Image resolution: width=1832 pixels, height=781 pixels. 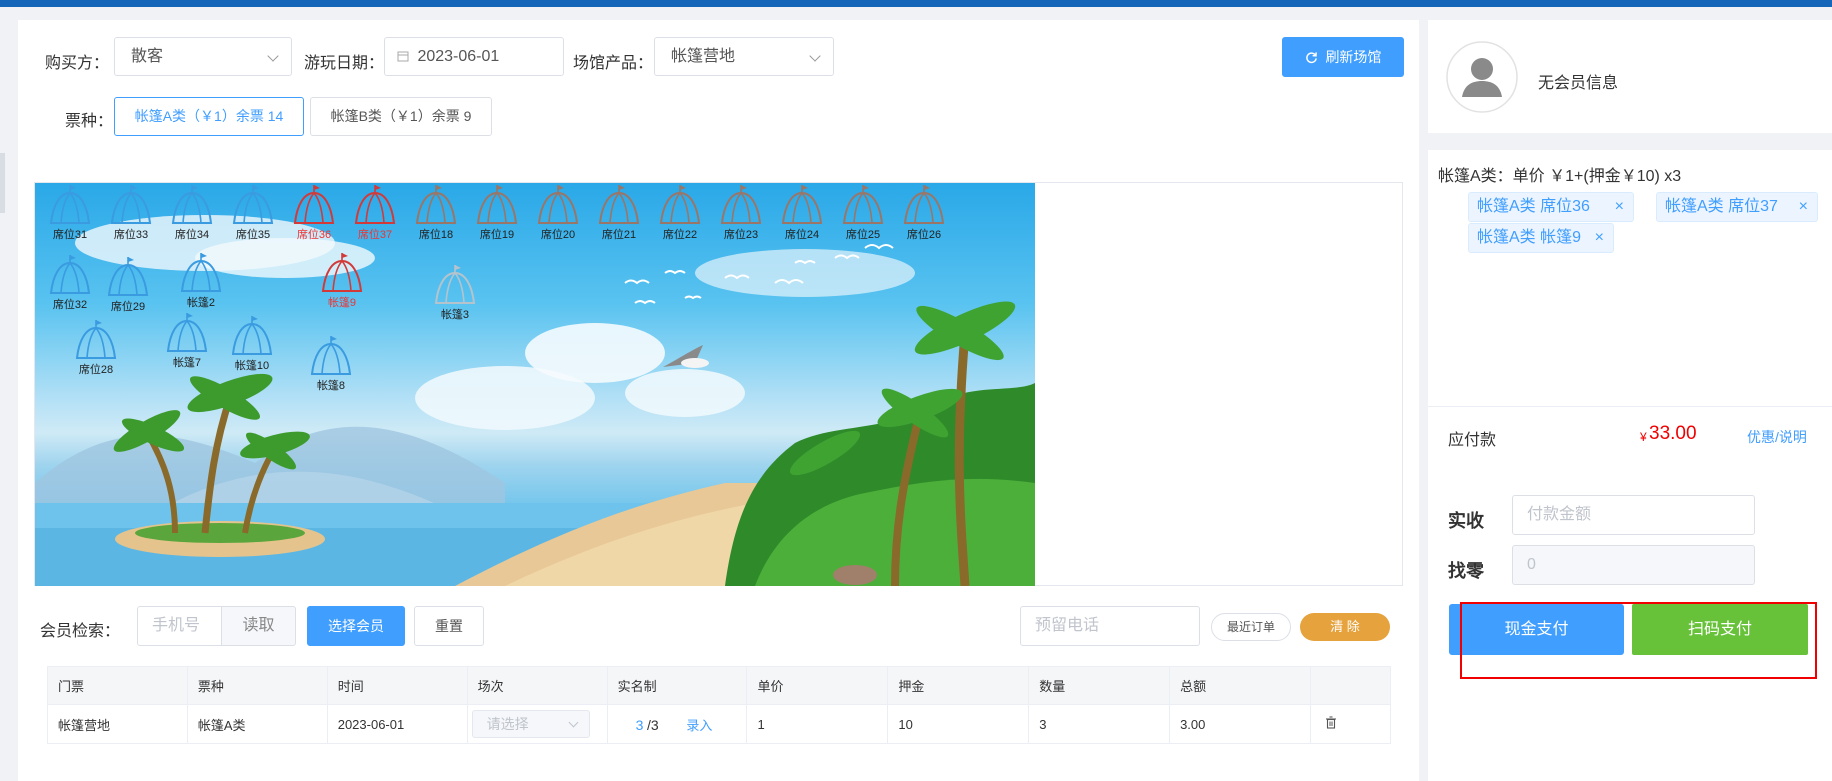 What do you see at coordinates (1529, 237) in the screenshot?
I see `selected-seat-tag-label: 帐篷A类 帐篷9` at bounding box center [1529, 237].